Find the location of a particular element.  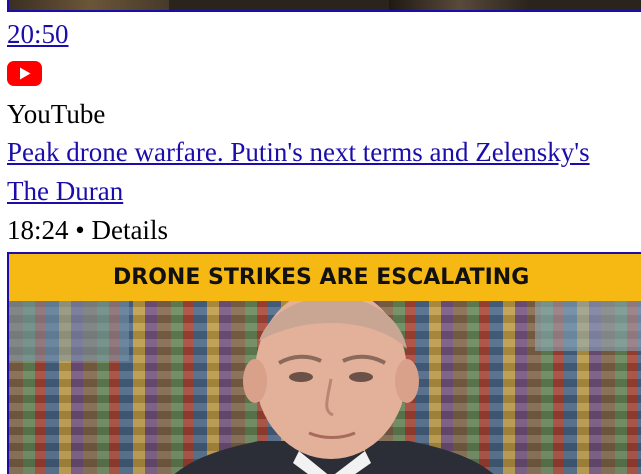

channel-link: The Duran is located at coordinates (65, 191).